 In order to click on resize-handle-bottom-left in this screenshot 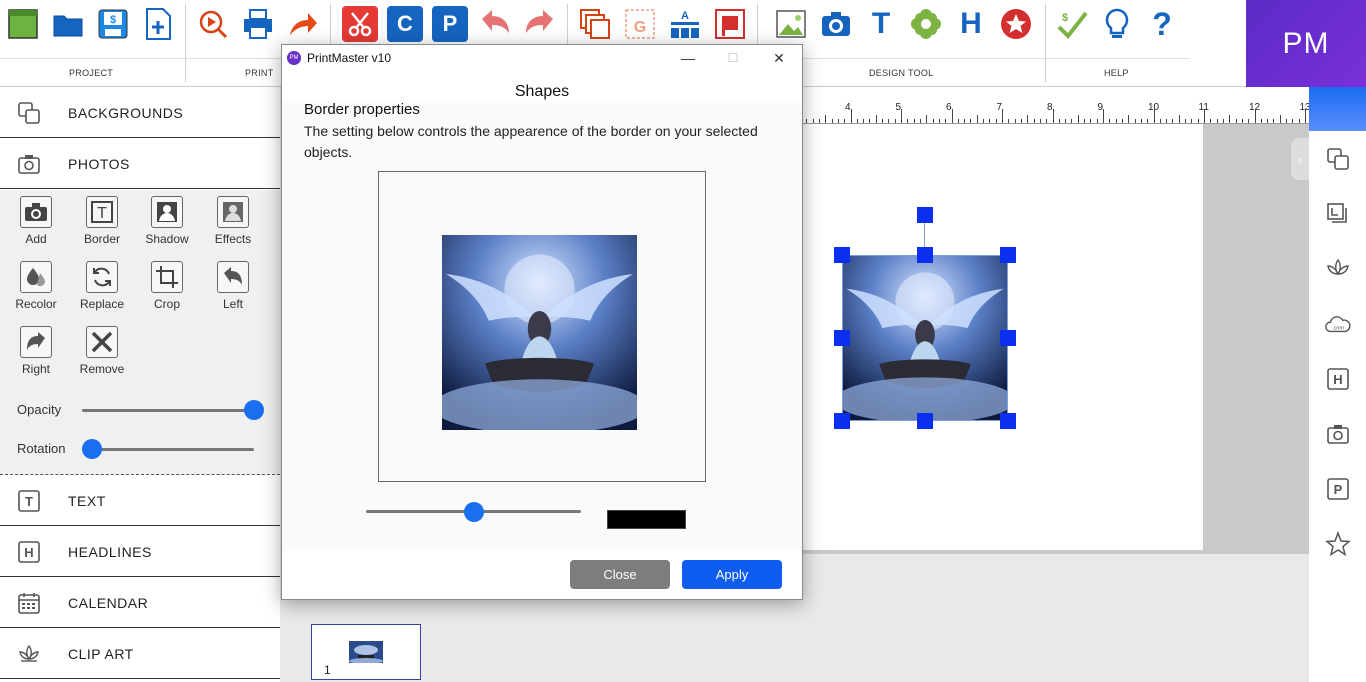, I will do `click(842, 421)`.